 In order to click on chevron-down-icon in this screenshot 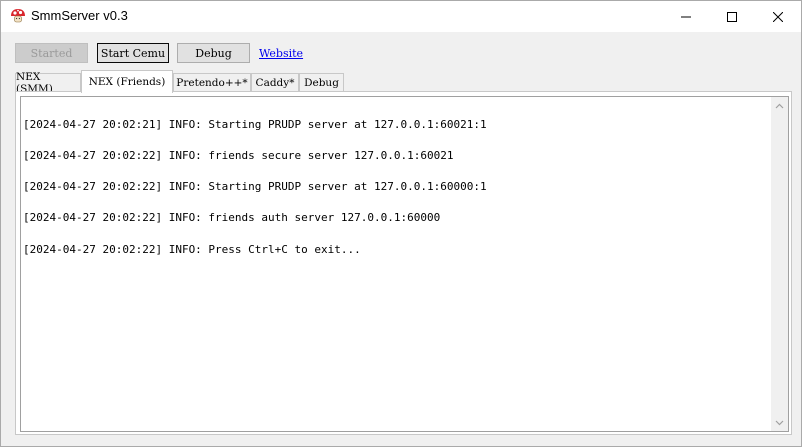, I will do `click(779, 422)`.